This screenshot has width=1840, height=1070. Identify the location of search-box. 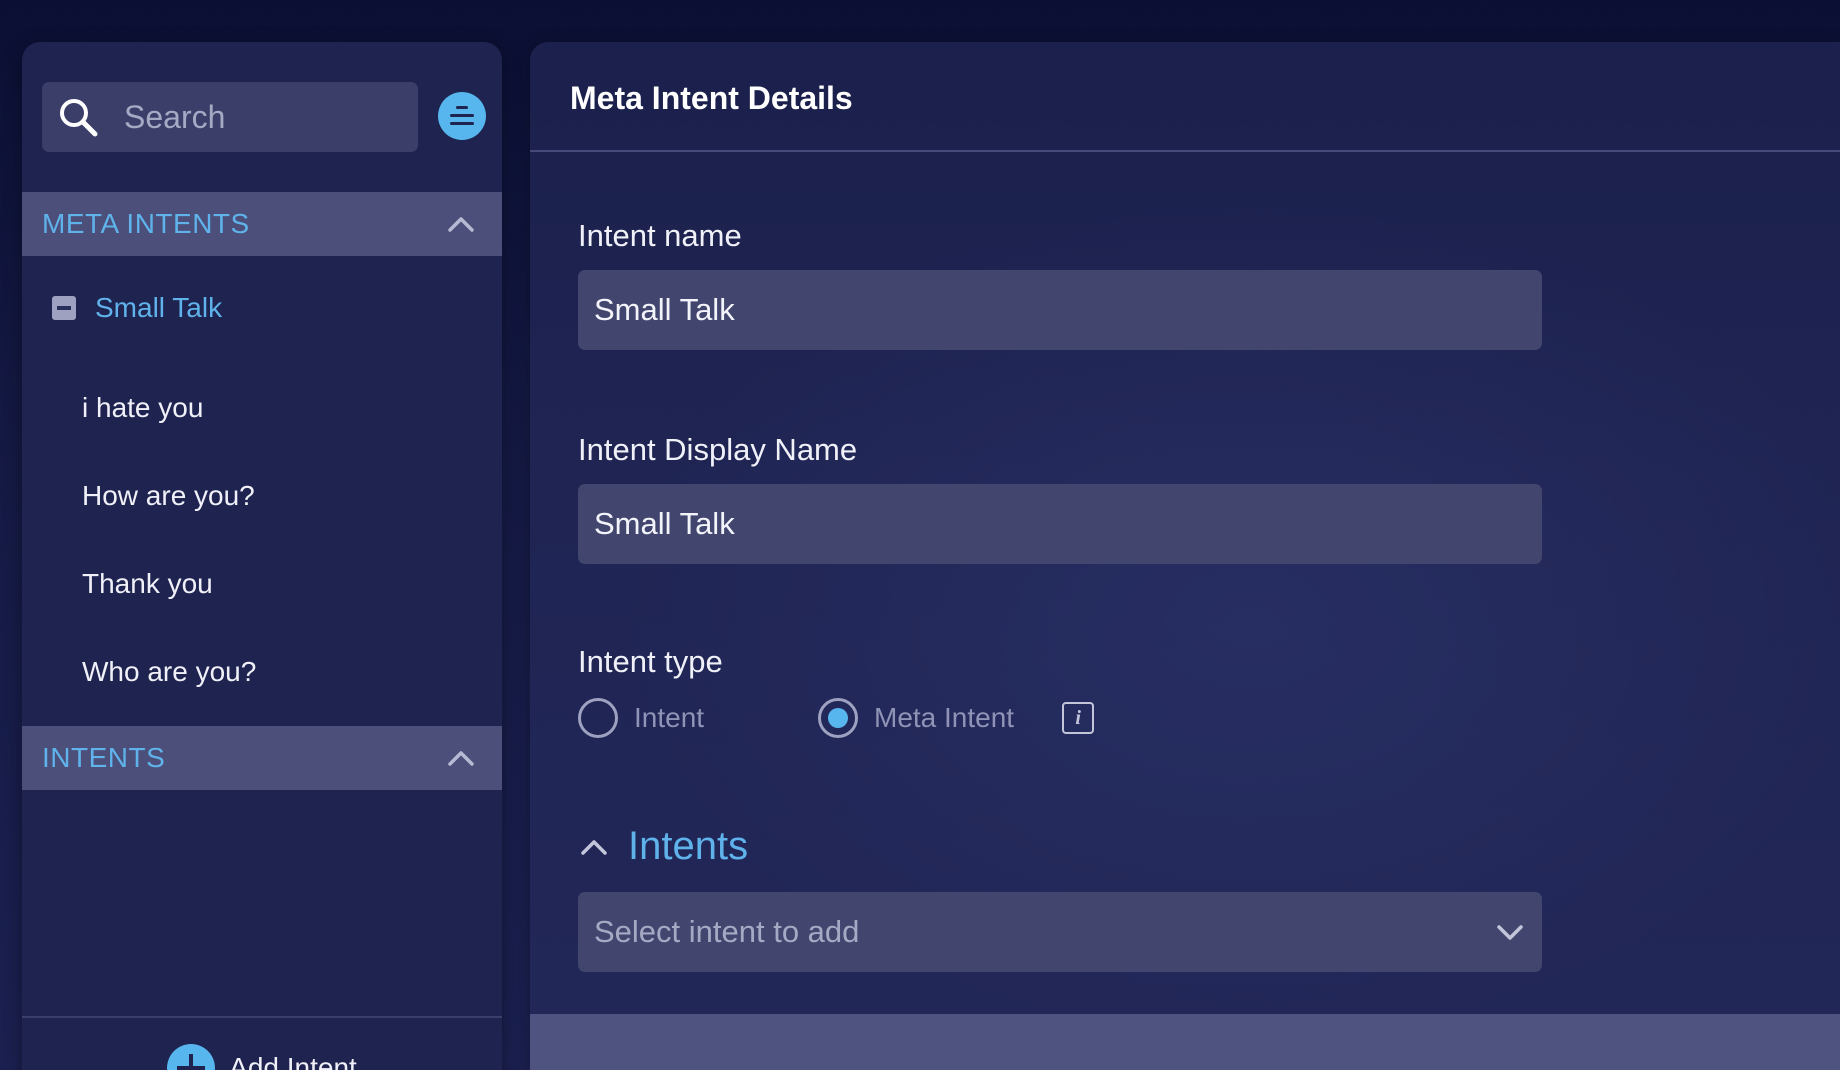
(230, 117).